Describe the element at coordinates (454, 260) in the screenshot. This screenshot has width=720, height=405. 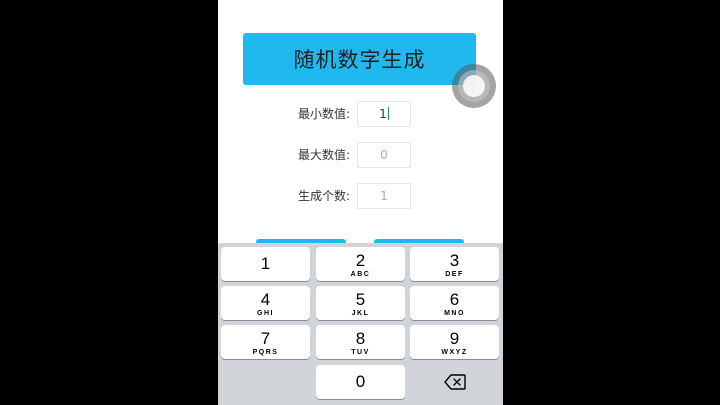
I see `key-3-digit: 3` at that location.